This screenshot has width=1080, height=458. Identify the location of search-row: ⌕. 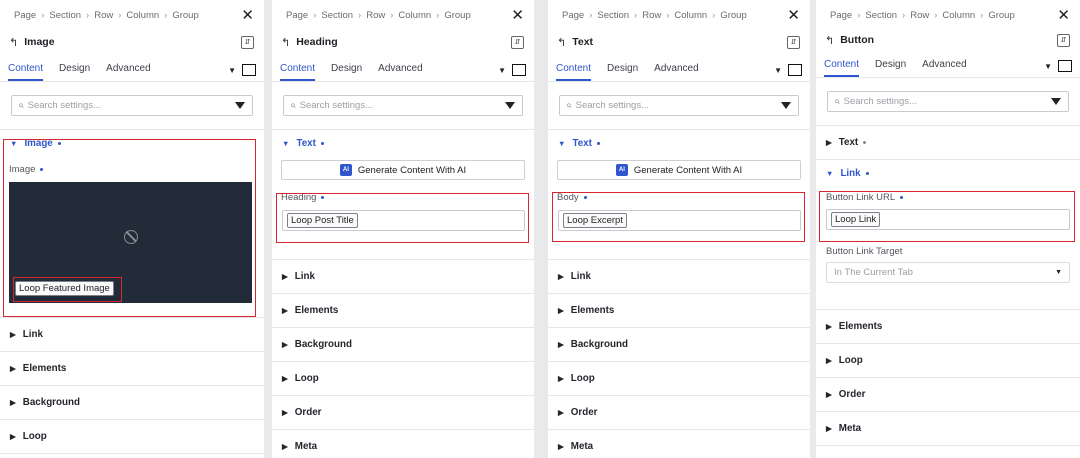
(679, 106).